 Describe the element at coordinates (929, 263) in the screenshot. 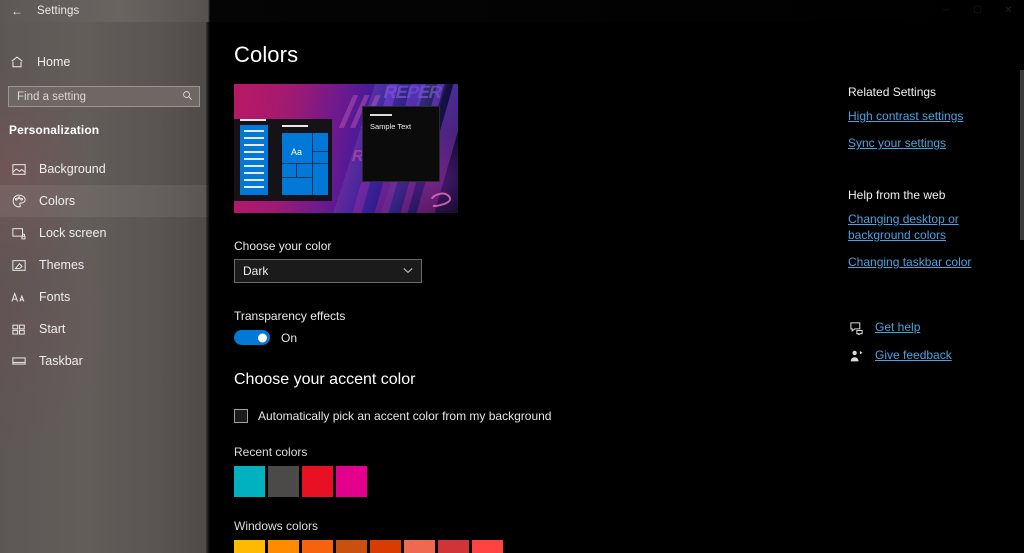

I see `link-changing-taskbar-color: Changing taskbar color` at that location.